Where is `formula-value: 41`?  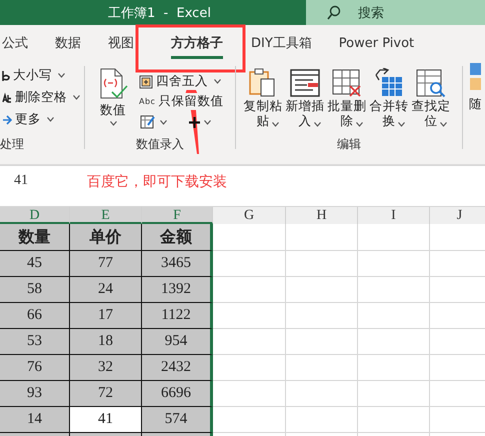 formula-value: 41 is located at coordinates (21, 181).